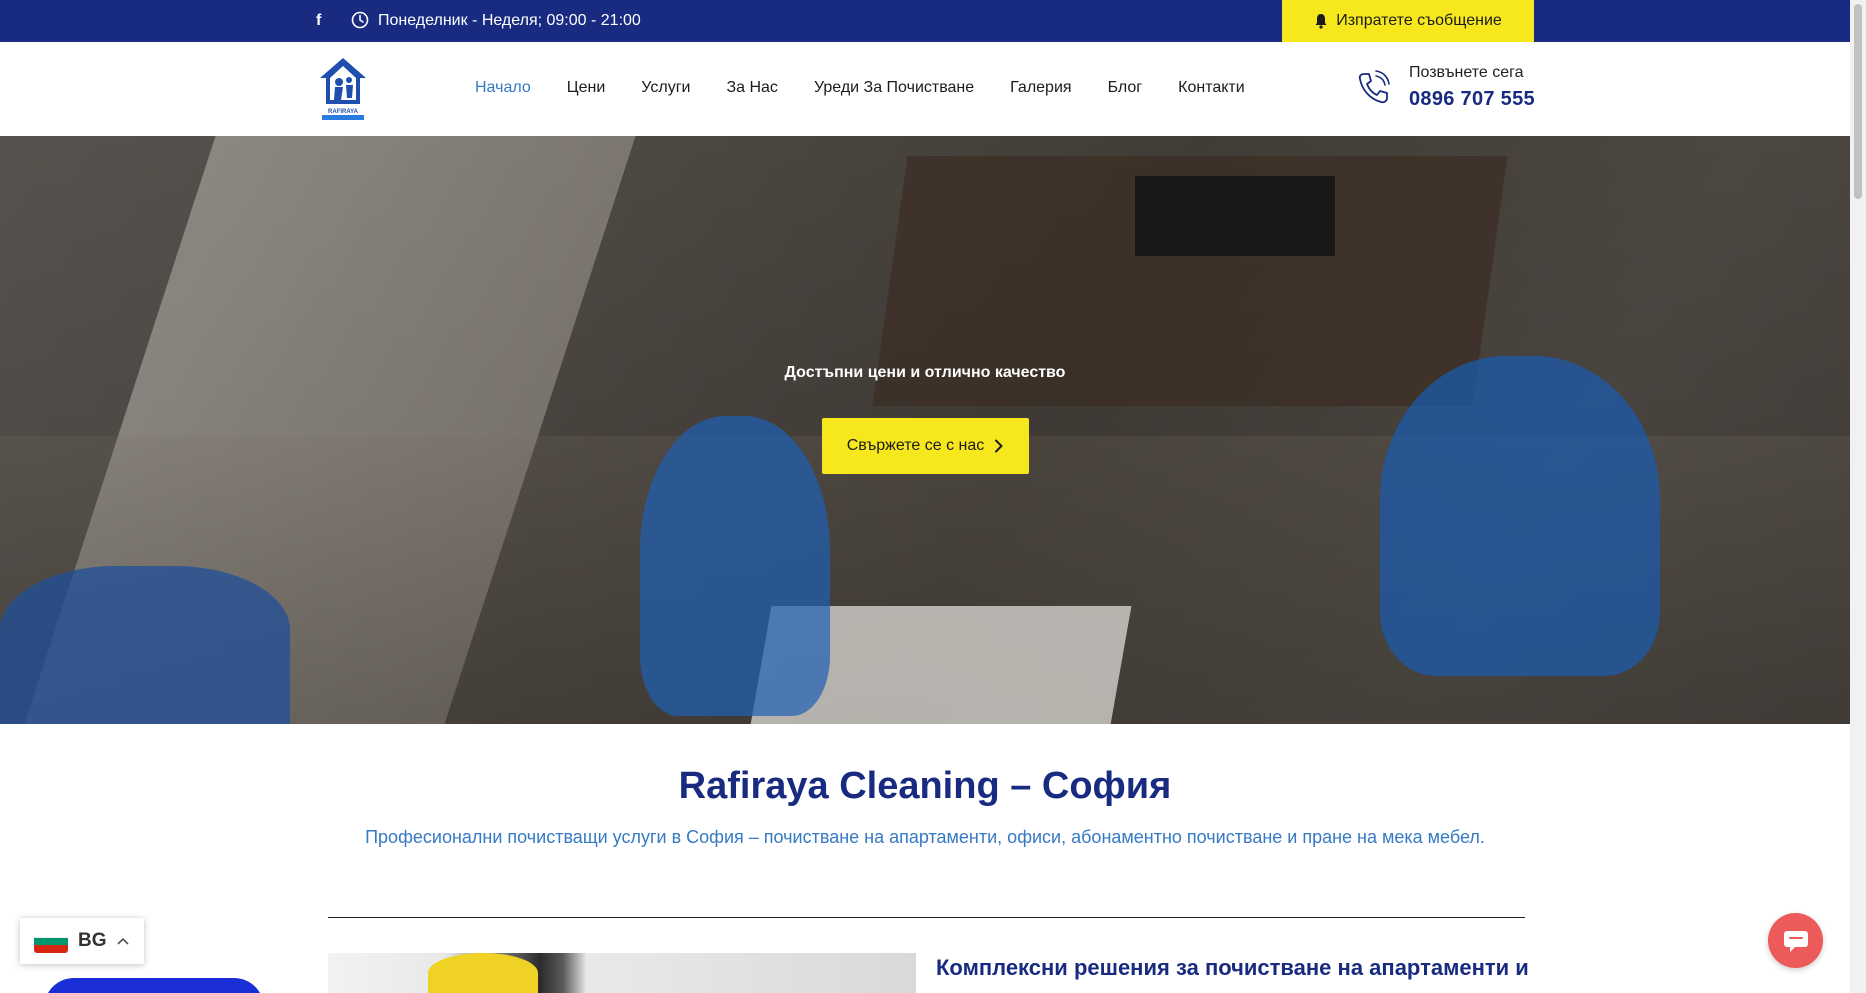 The width and height of the screenshot is (1866, 993). I want to click on hero-image-cleaner-right, so click(1520, 516).